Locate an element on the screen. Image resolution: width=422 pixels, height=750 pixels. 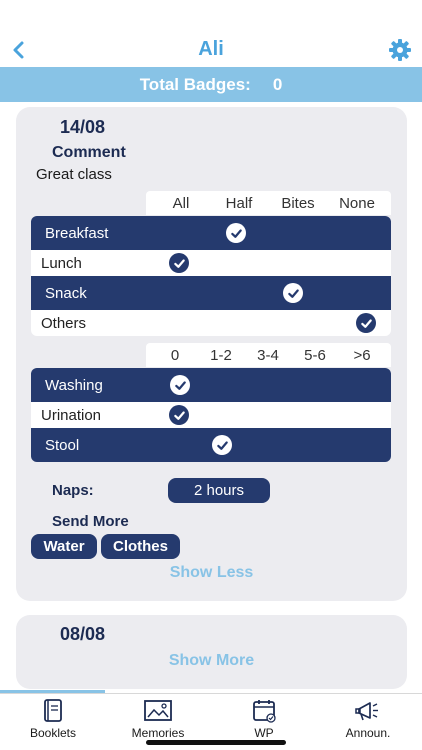
meal-row-lunch: Lunch is located at coordinates (211, 263).